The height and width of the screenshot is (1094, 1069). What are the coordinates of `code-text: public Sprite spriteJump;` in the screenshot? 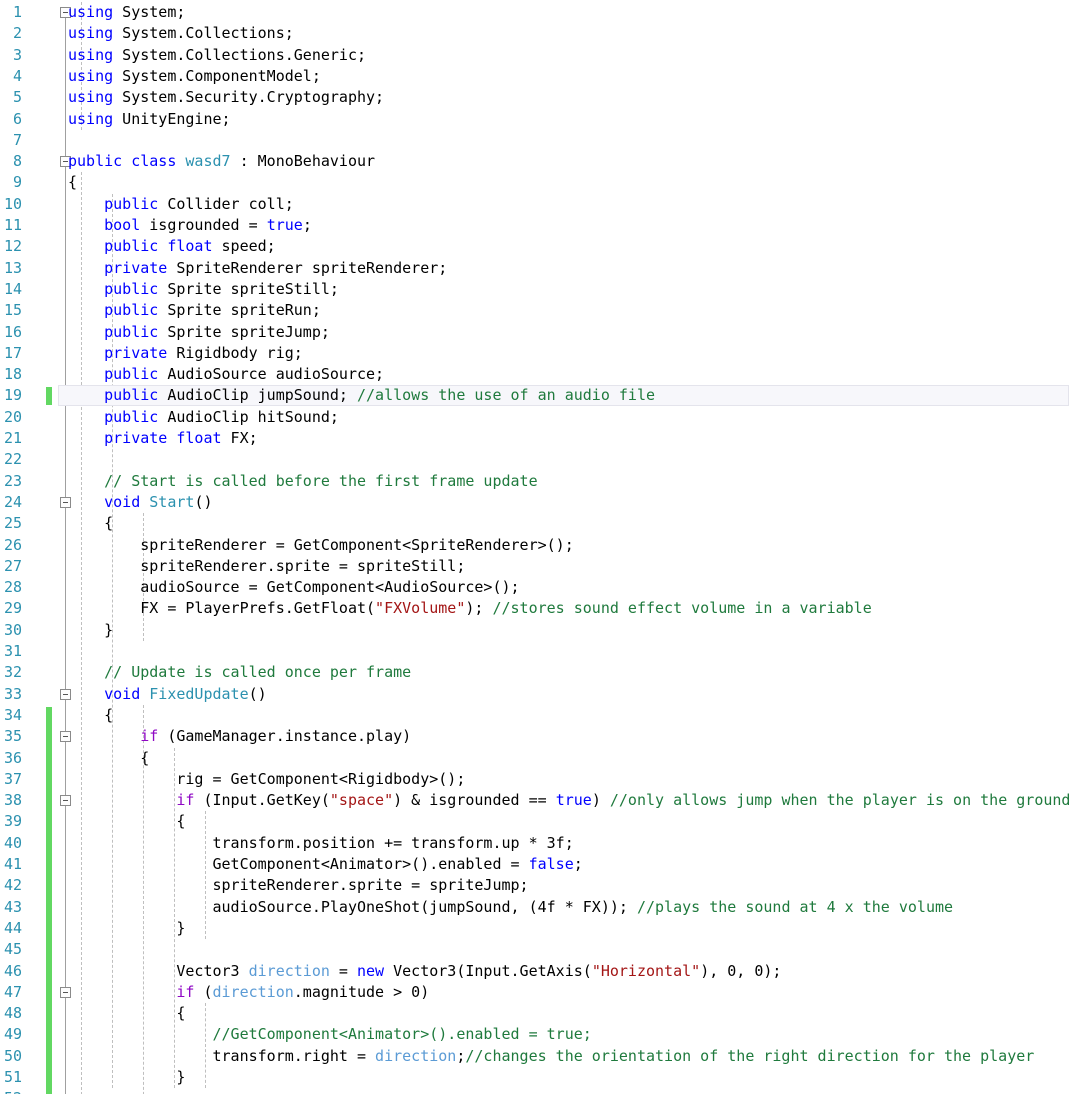 It's located at (199, 332).